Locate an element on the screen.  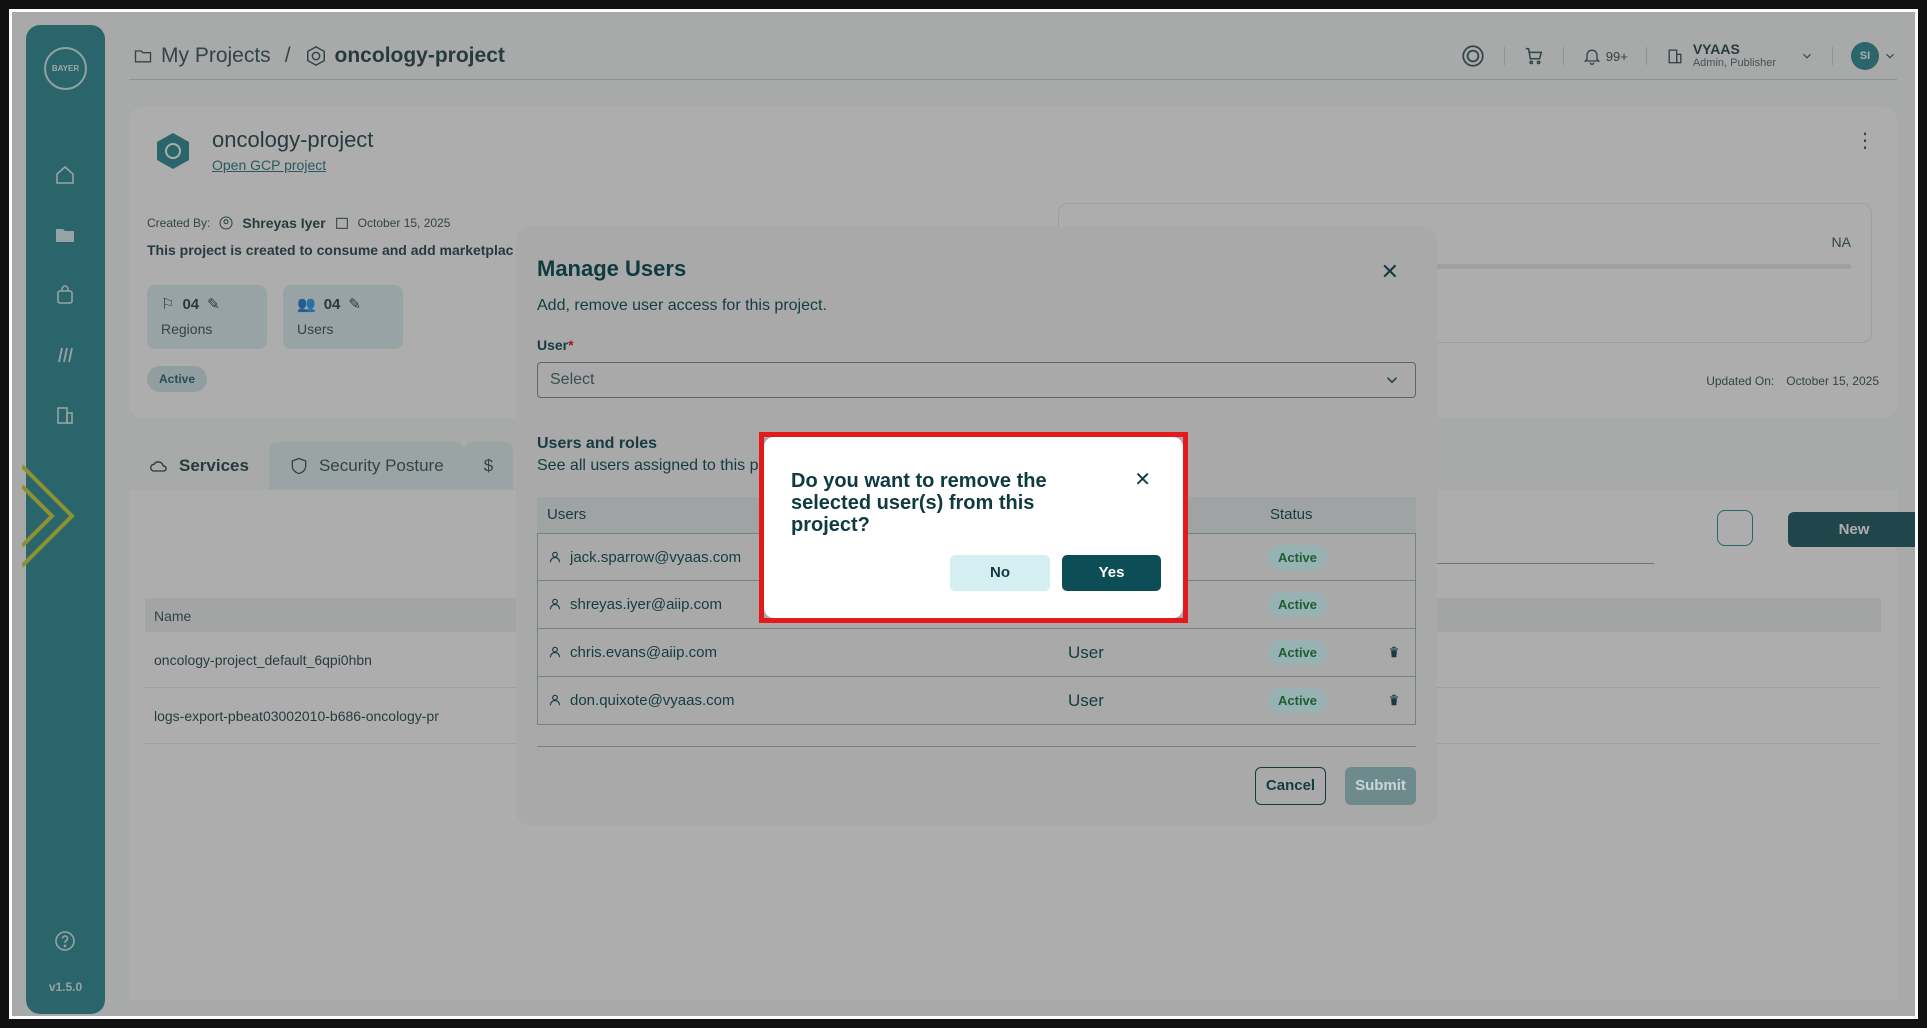
chevron-down-icon is located at coordinates (1392, 380).